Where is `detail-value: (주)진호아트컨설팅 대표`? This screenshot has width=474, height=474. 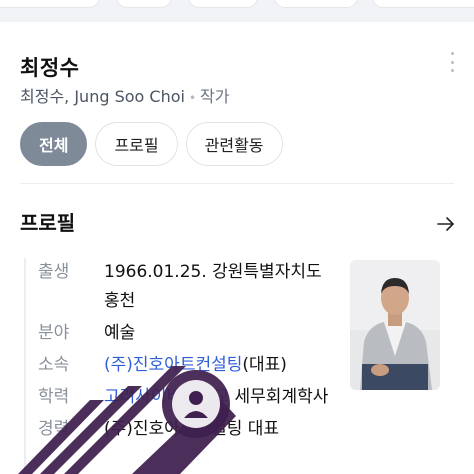 detail-value: (주)진호아트컨설팅 대표 is located at coordinates (192, 429).